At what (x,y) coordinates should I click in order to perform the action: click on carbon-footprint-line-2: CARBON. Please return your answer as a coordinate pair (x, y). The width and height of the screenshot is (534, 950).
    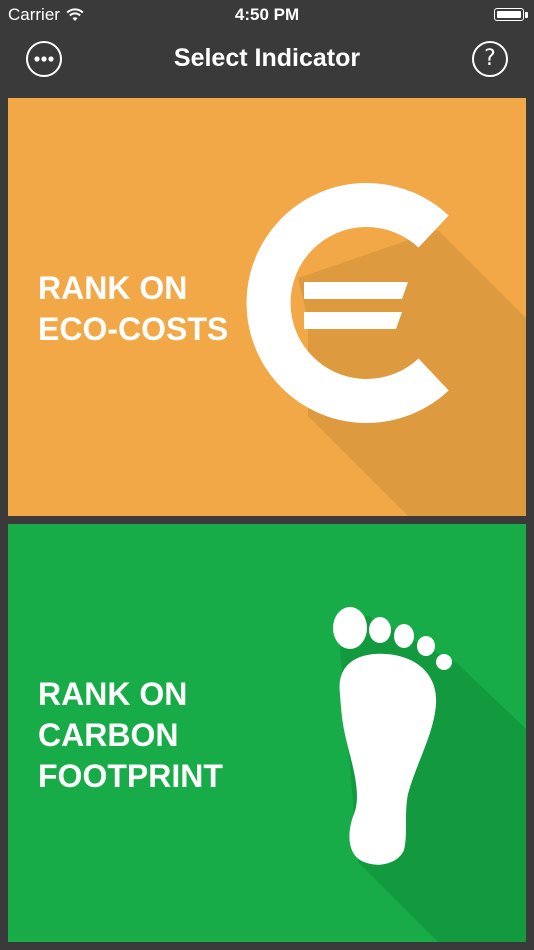
    Looking at the image, I should click on (108, 735).